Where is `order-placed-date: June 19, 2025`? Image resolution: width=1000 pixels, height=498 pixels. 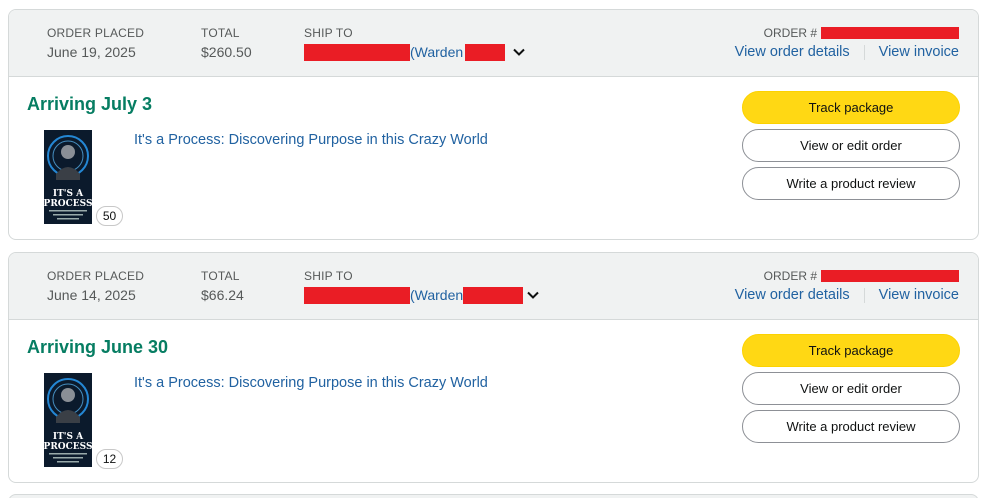
order-placed-date: June 19, 2025 is located at coordinates (91, 52).